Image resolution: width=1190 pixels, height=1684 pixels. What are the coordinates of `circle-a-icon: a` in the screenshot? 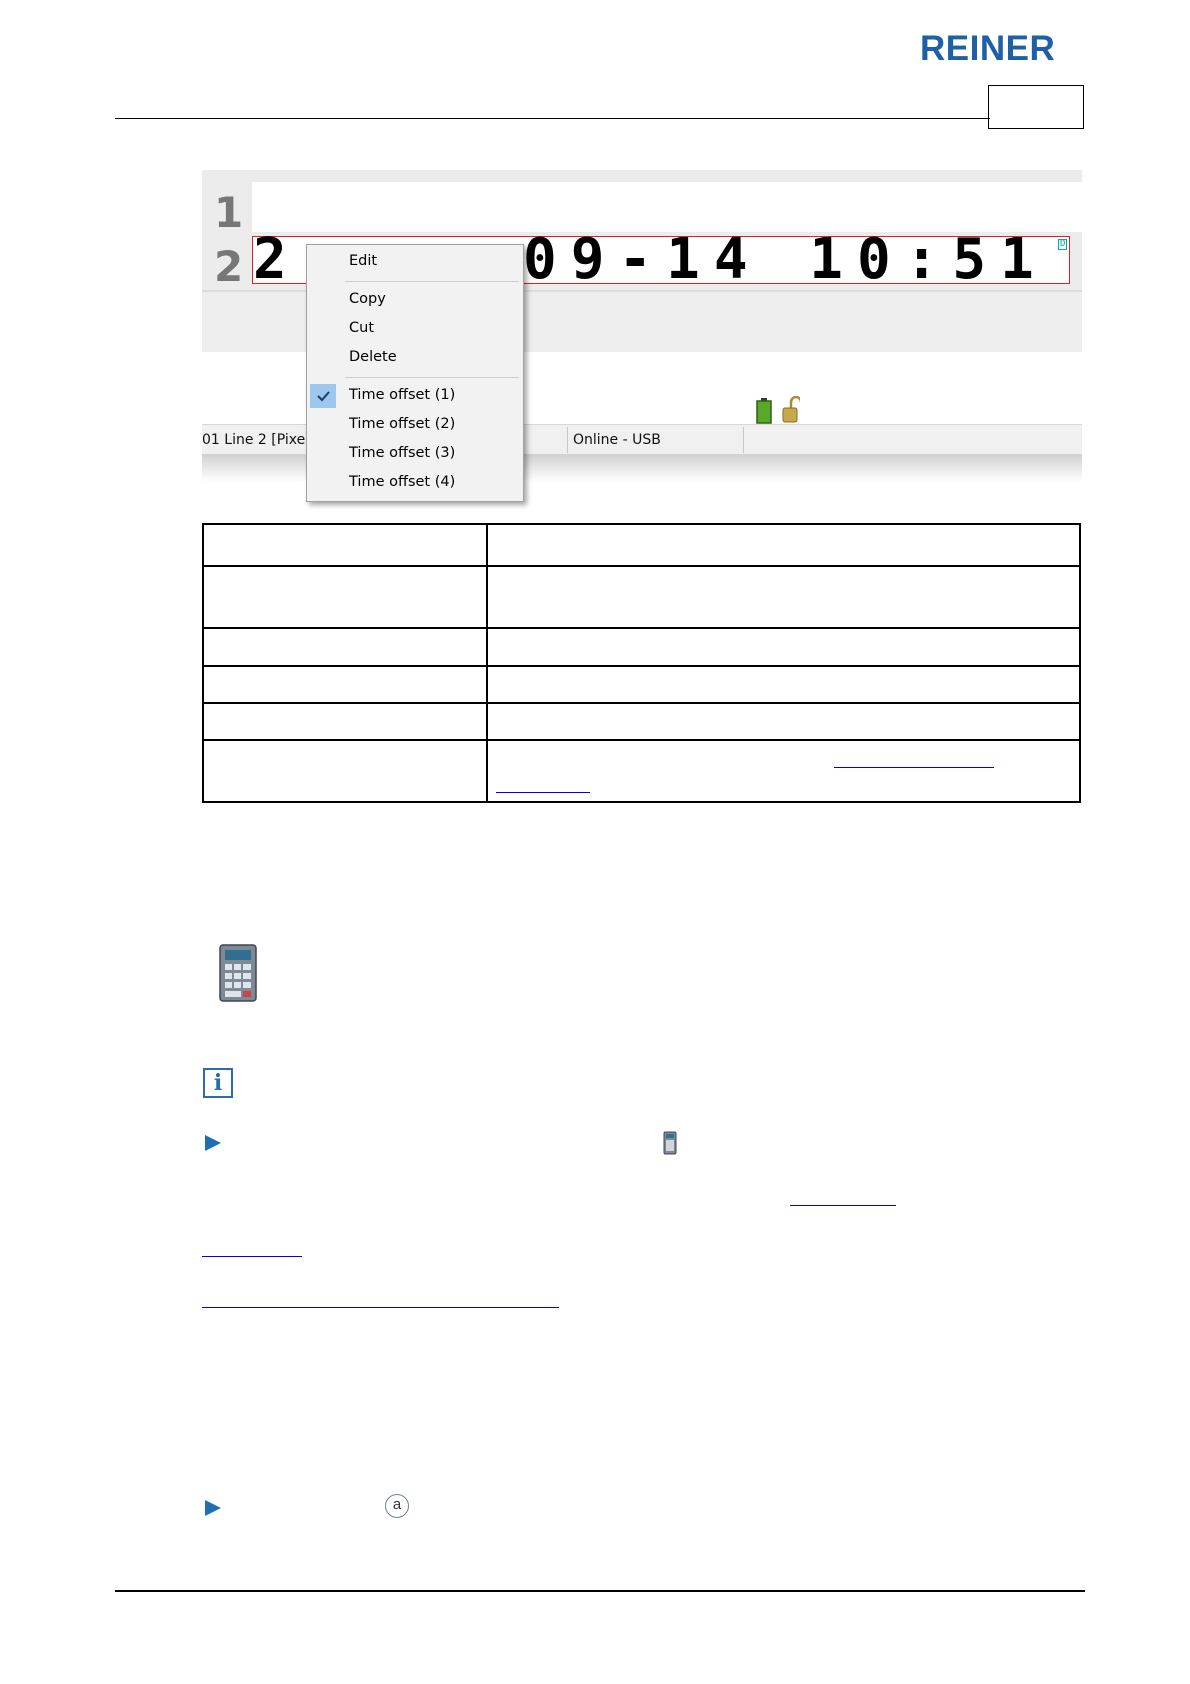 It's located at (397, 1506).